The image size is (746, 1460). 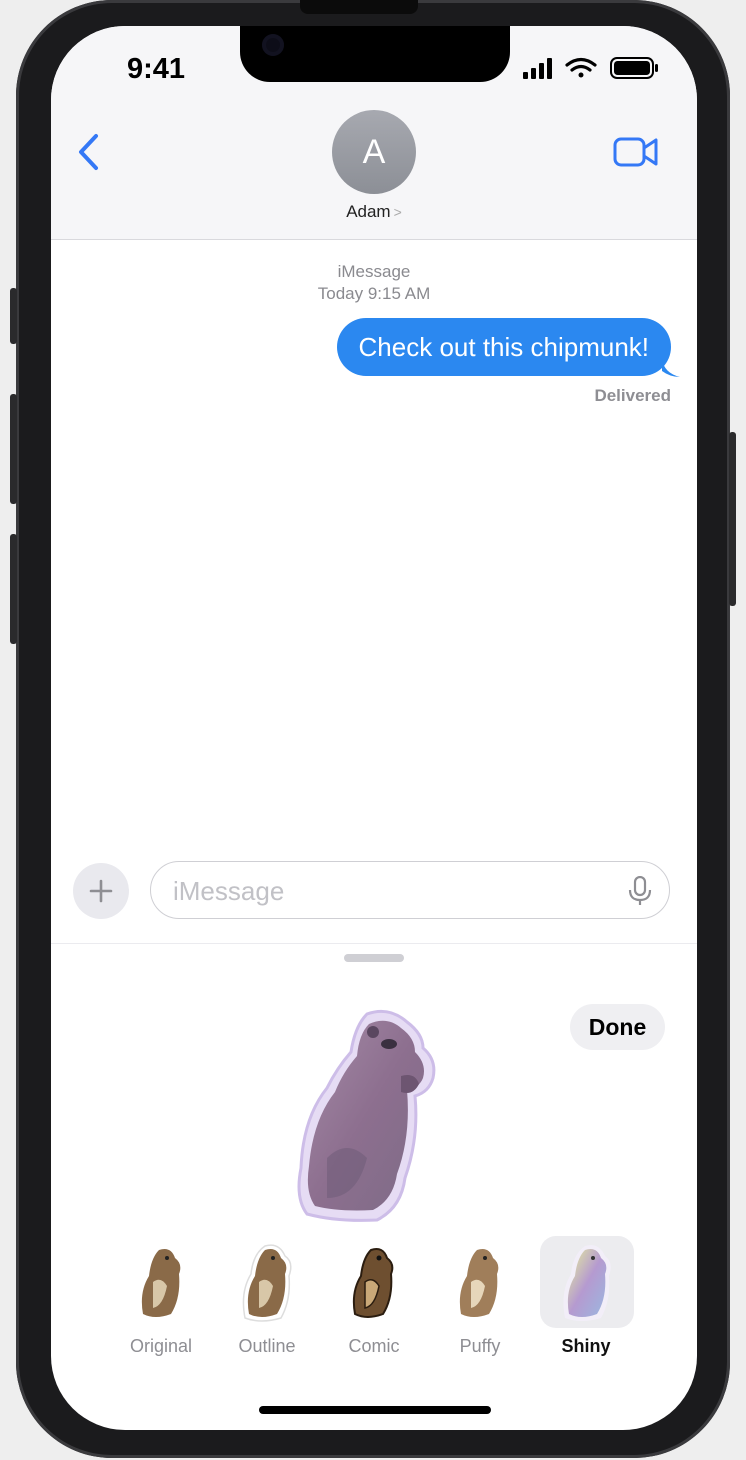 What do you see at coordinates (732, 519) in the screenshot?
I see `power-button` at bounding box center [732, 519].